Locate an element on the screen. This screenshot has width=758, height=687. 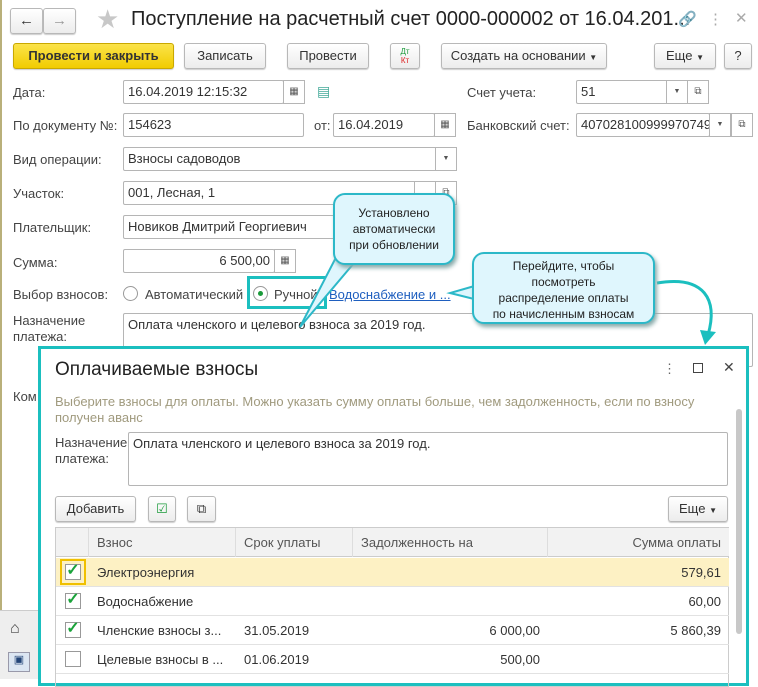
header-due: Срок уплаты is located at coordinates (294, 542).